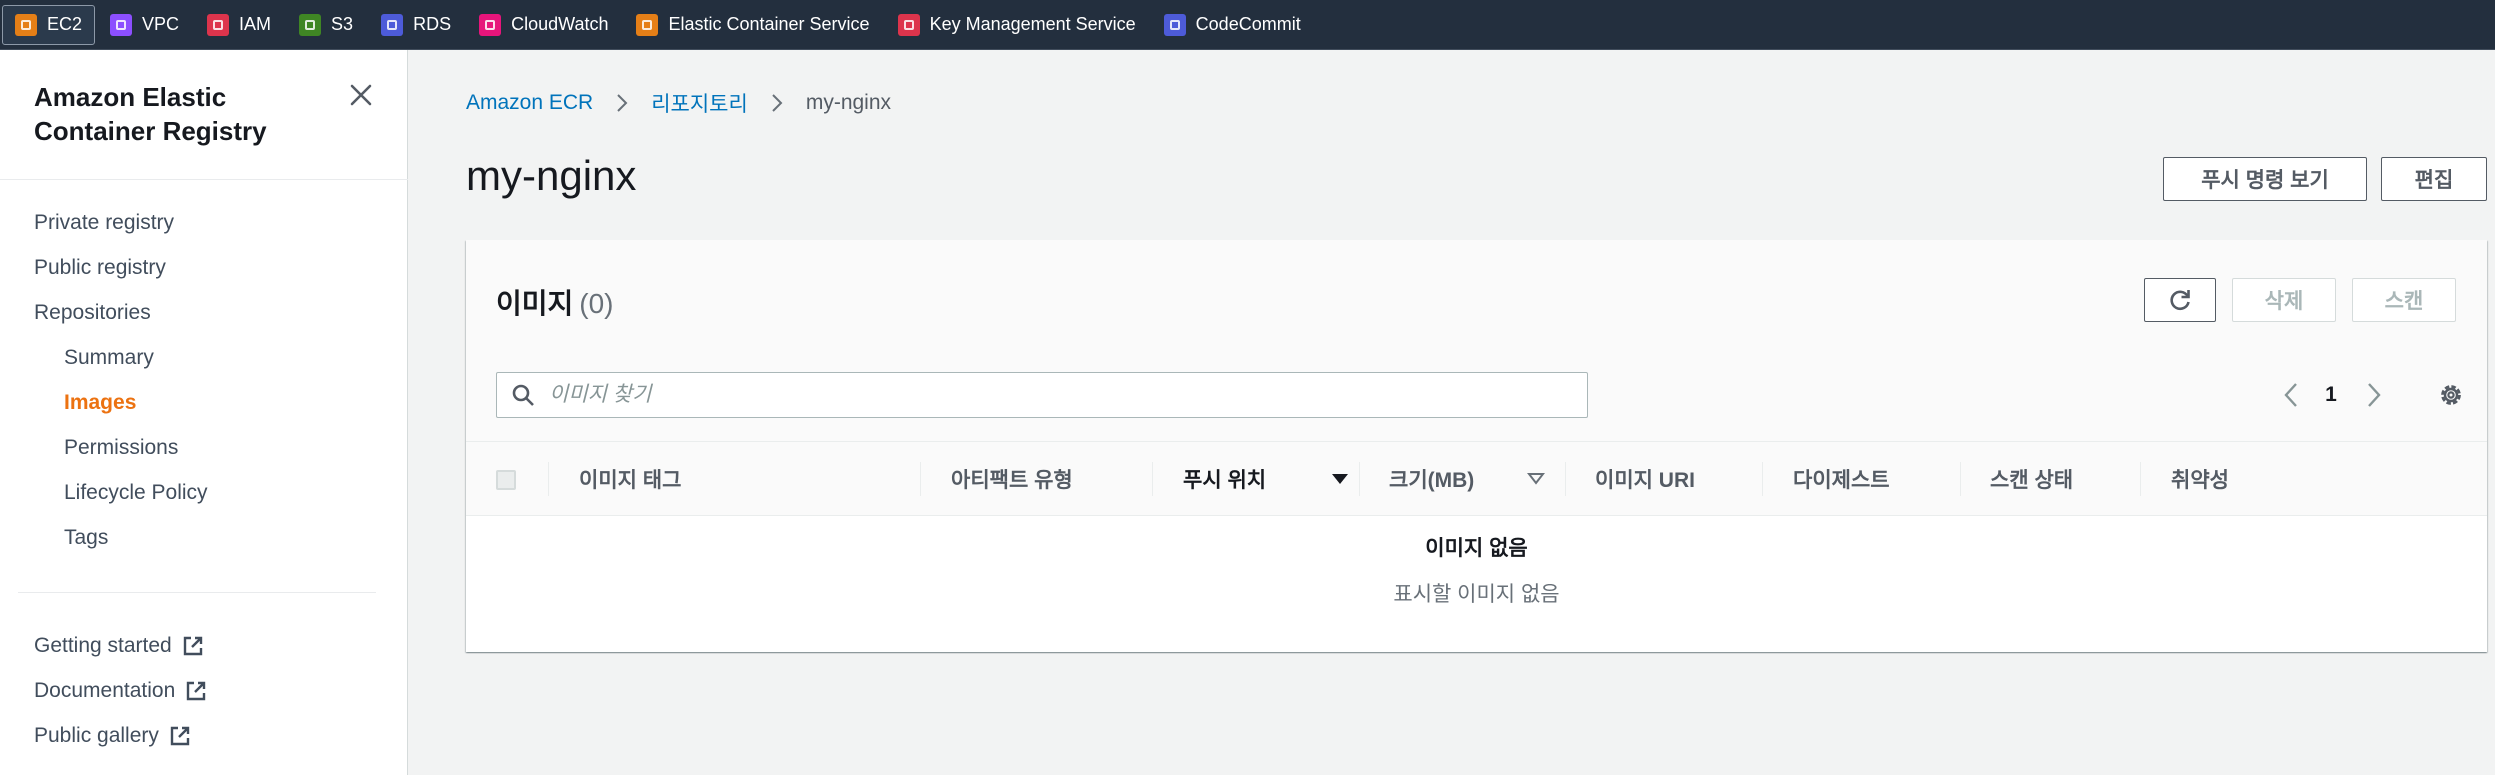 The width and height of the screenshot is (2495, 775). What do you see at coordinates (1012, 479) in the screenshot?
I see `column-header-artifact-type: 아티팩트 유형` at bounding box center [1012, 479].